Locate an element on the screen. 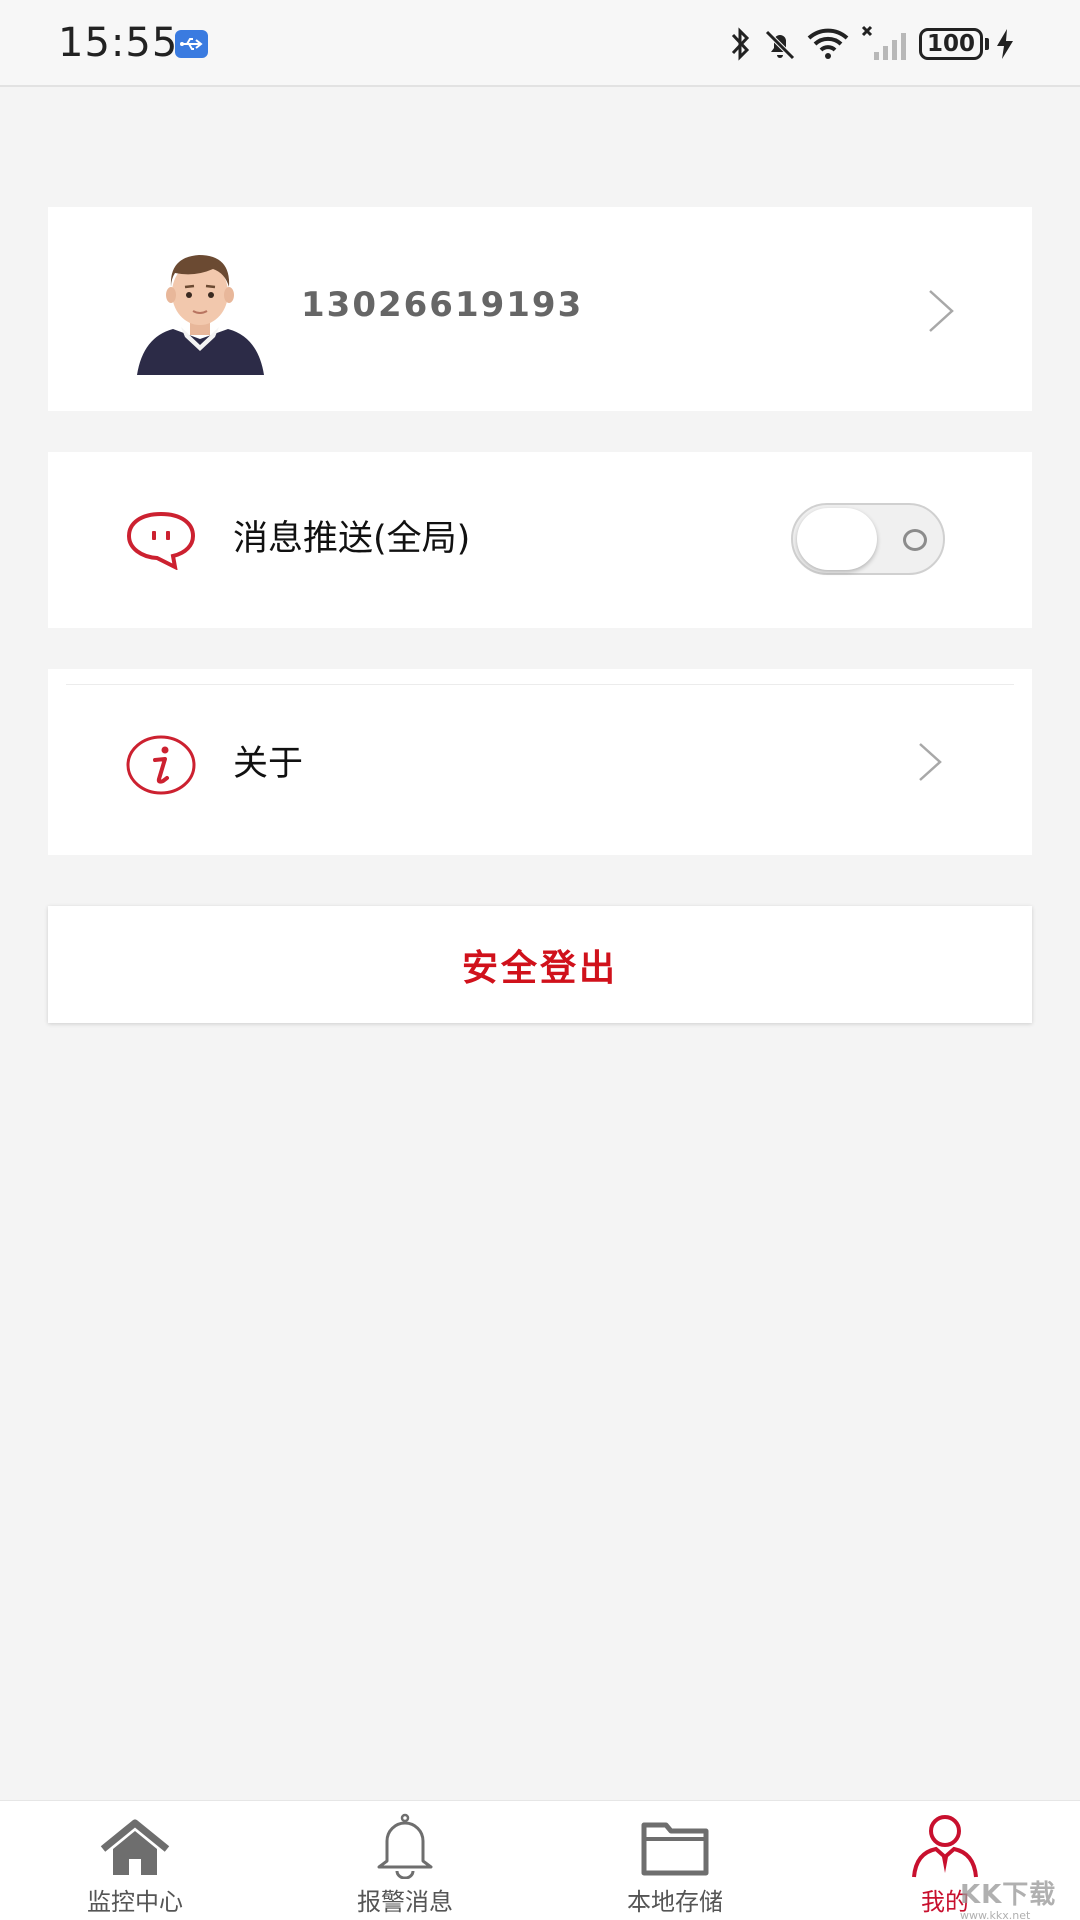  chat-bubble-icon is located at coordinates (161, 540).